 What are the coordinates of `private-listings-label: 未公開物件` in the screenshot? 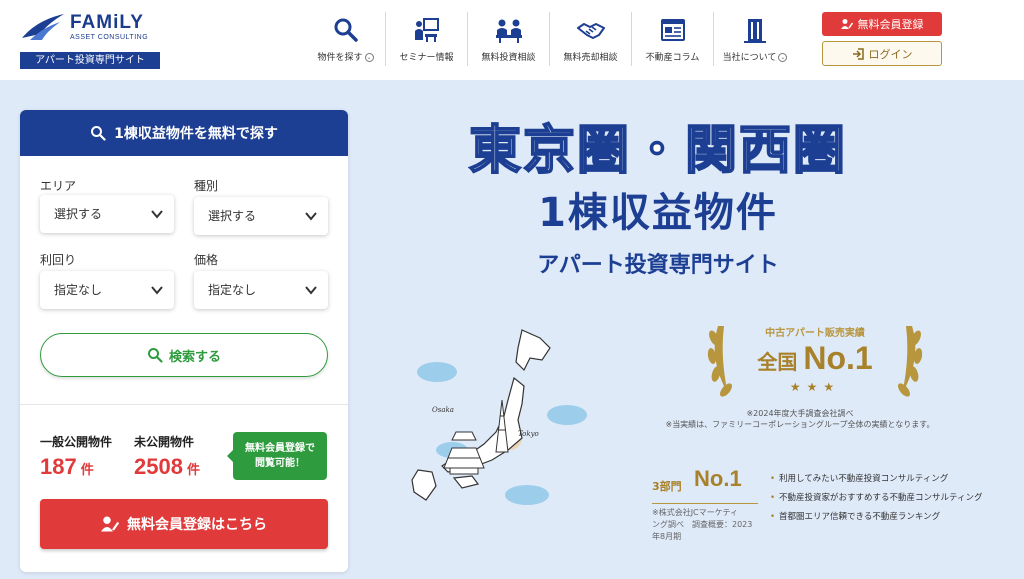 It's located at (164, 442).